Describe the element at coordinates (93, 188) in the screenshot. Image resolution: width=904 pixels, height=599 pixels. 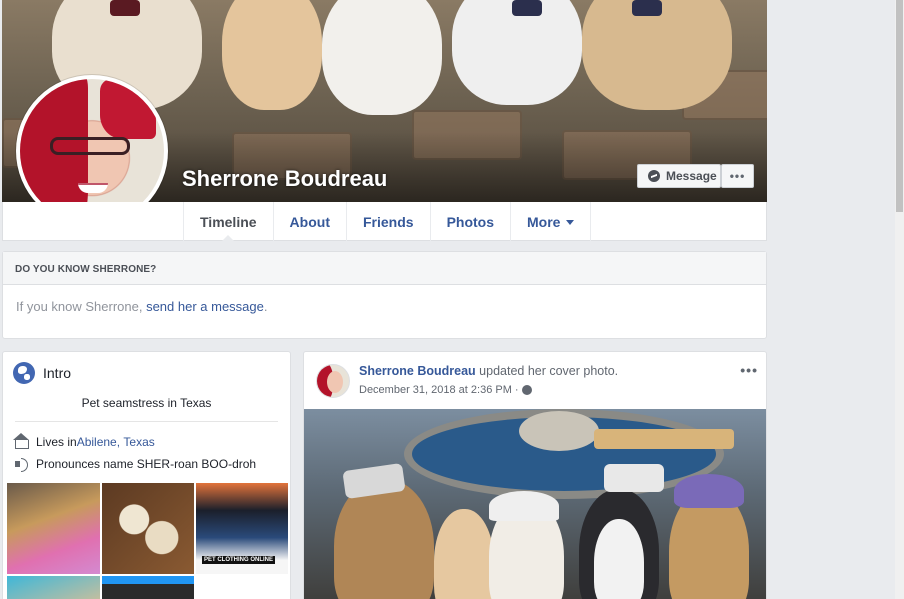
I see `avatar-smile` at that location.